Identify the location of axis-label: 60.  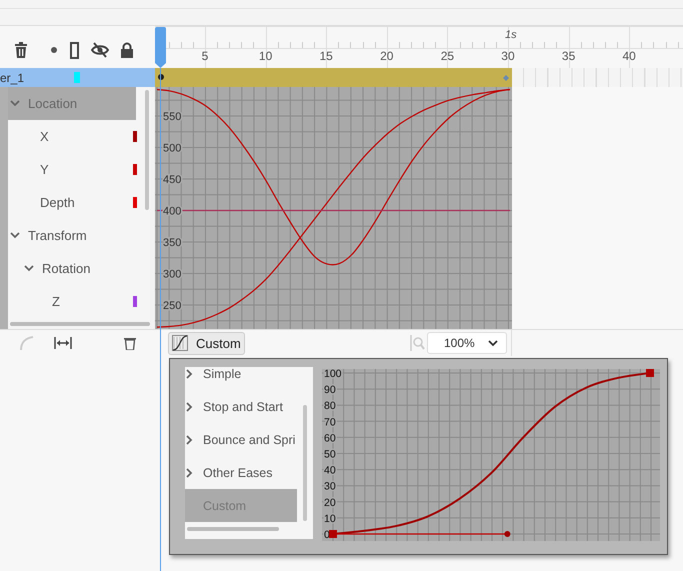
(330, 438).